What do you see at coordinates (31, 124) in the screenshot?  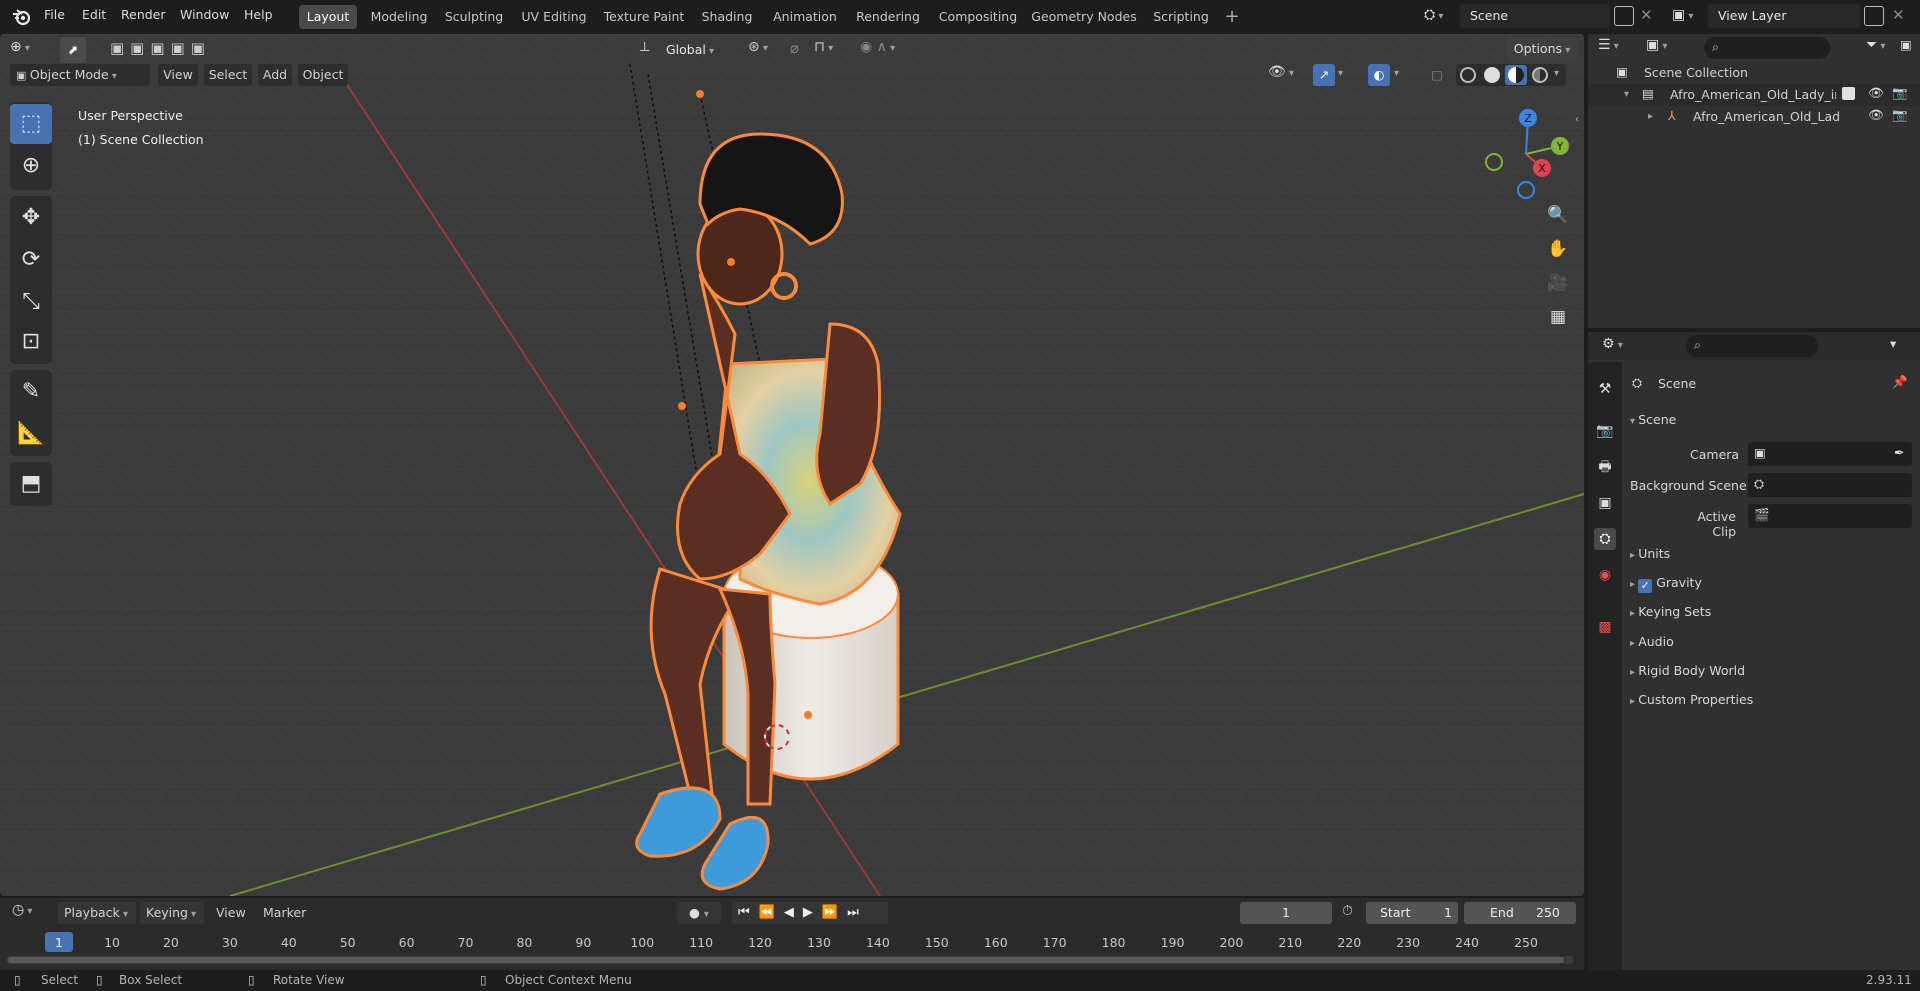 I see `select-box-tool-icon: ⬚` at bounding box center [31, 124].